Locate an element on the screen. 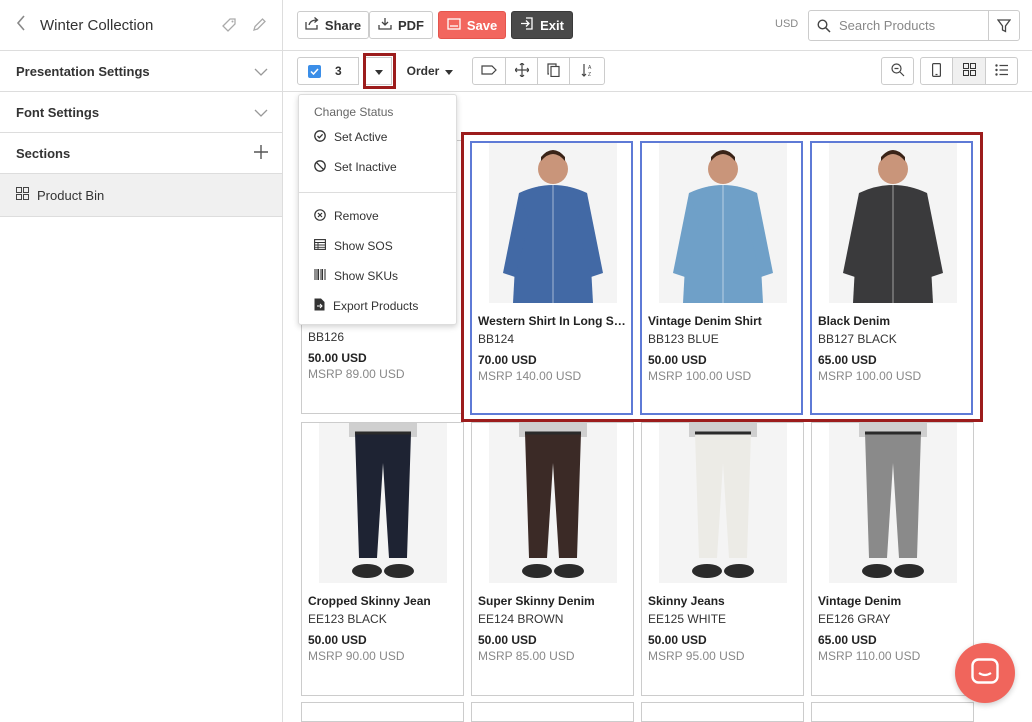 The image size is (1032, 722). copy-button is located at coordinates (553, 71).